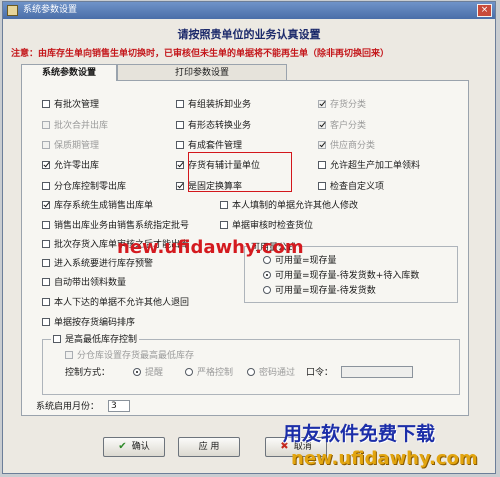 The image size is (500, 477). What do you see at coordinates (322, 104) in the screenshot?
I see `option-col3-0-checkbox` at bounding box center [322, 104].